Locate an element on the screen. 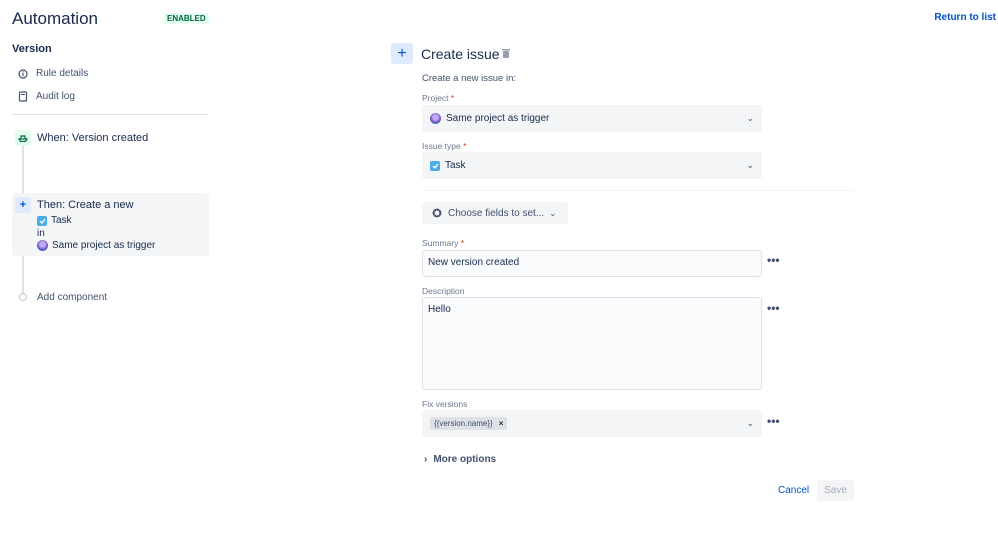 The height and width of the screenshot is (539, 998). project-label: Project * is located at coordinates (438, 98).